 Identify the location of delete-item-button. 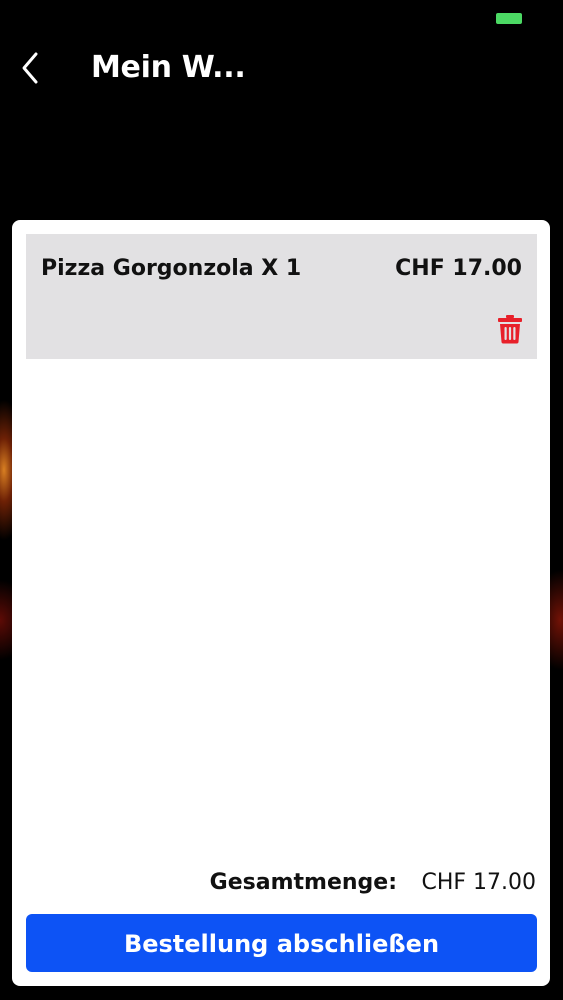
(510, 329).